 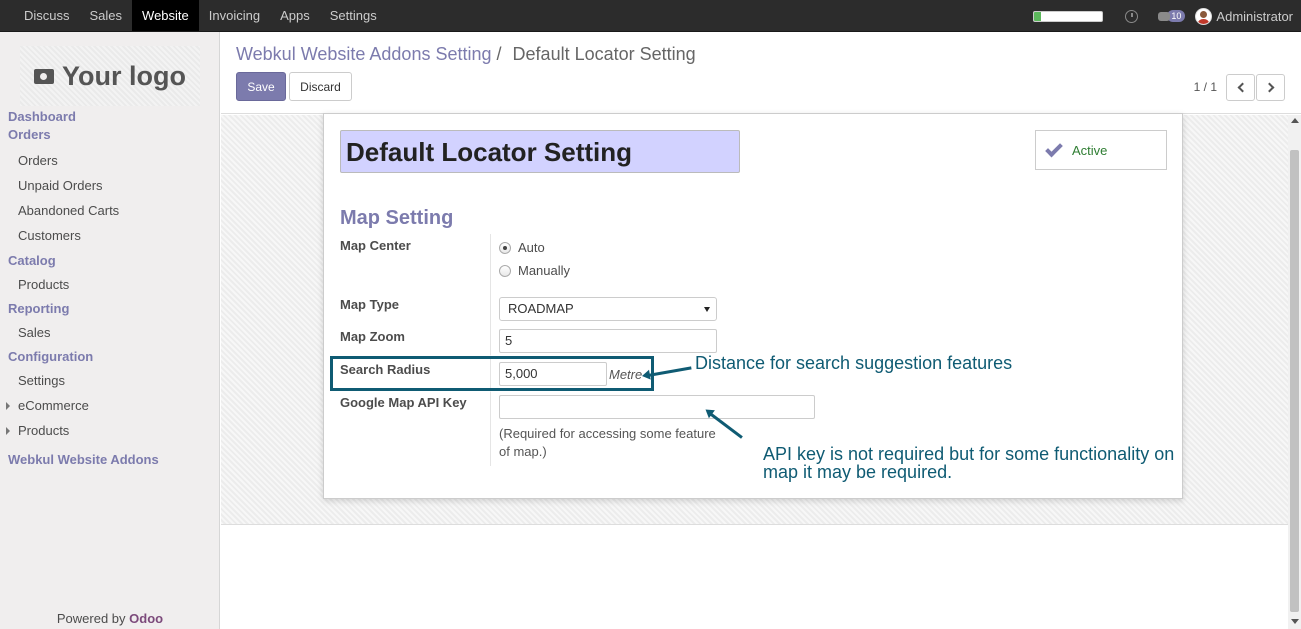 I want to click on logo-text: Your logo, so click(x=124, y=75).